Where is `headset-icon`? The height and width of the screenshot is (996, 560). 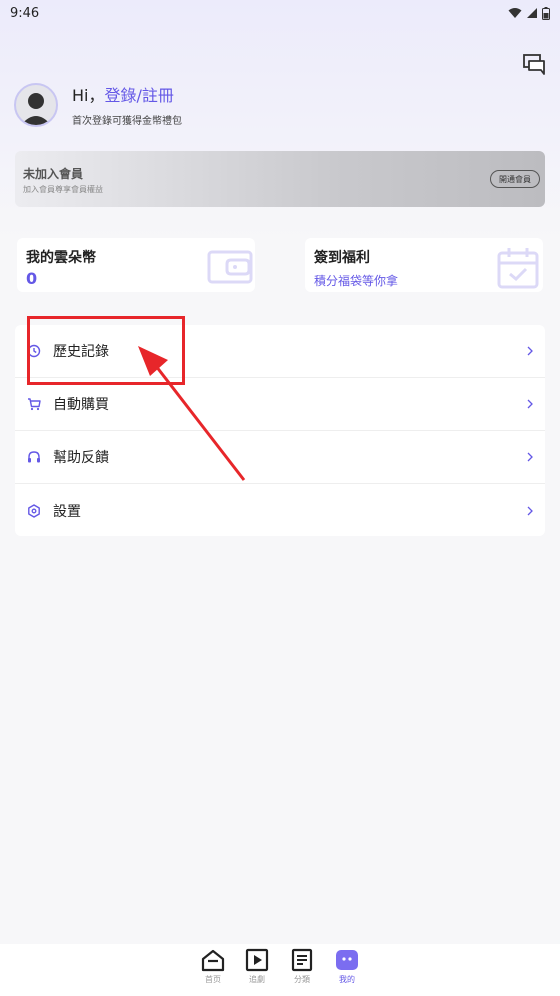 headset-icon is located at coordinates (34, 457).